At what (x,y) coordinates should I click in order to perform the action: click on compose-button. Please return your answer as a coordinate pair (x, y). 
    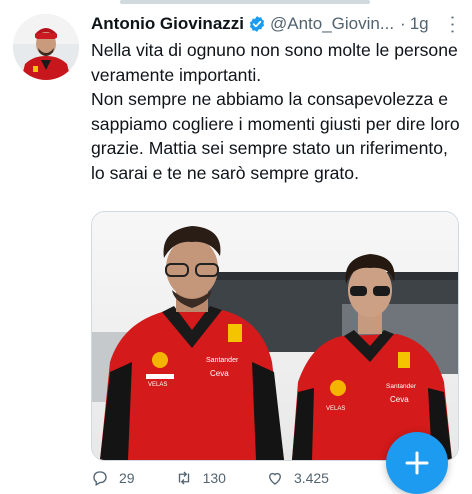
    Looking at the image, I should click on (417, 463).